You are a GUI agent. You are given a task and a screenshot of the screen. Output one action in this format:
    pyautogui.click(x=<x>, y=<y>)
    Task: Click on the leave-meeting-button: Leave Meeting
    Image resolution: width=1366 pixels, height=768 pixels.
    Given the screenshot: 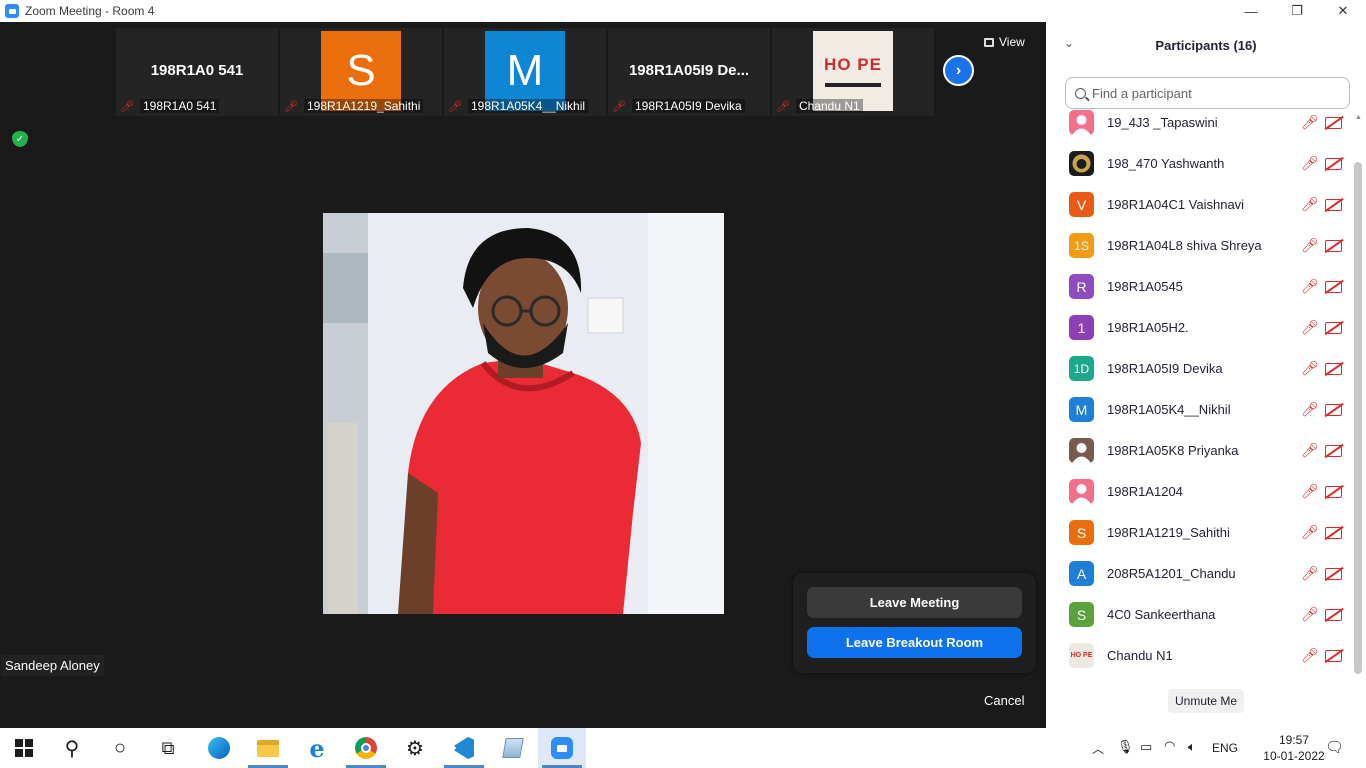 What is the action you would take?
    pyautogui.click(x=914, y=602)
    